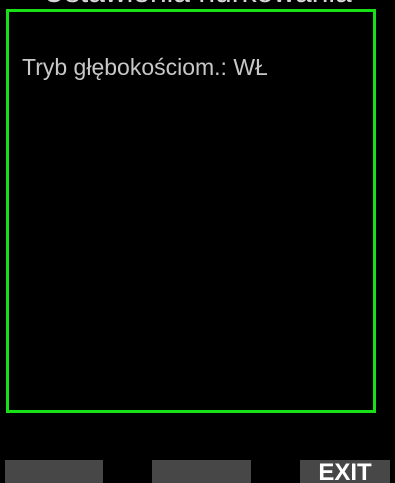 The width and height of the screenshot is (395, 483). What do you see at coordinates (201, 471) in the screenshot?
I see `middle-softkey` at bounding box center [201, 471].